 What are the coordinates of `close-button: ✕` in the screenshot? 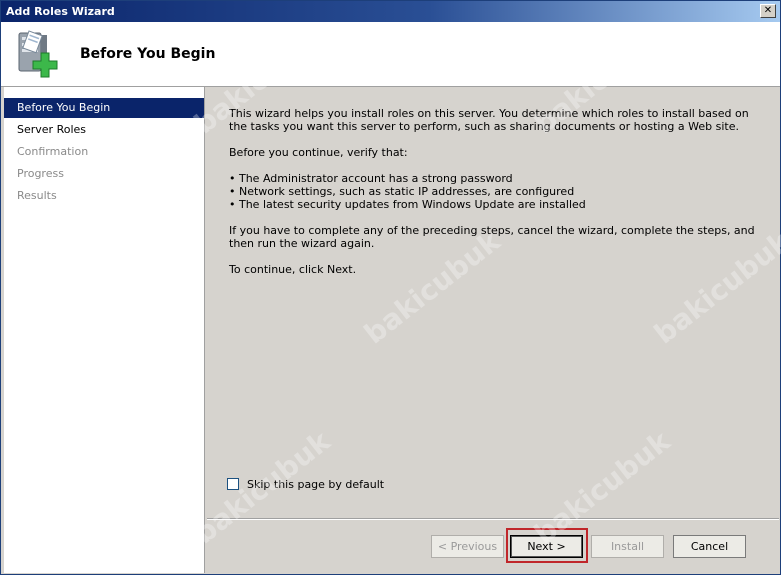 It's located at (768, 11).